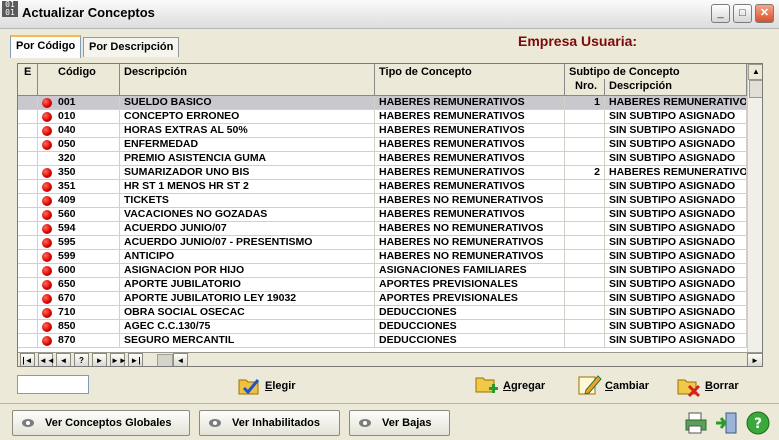  Describe the element at coordinates (118, 359) in the screenshot. I see `nav-next-page-button: ►►` at that location.